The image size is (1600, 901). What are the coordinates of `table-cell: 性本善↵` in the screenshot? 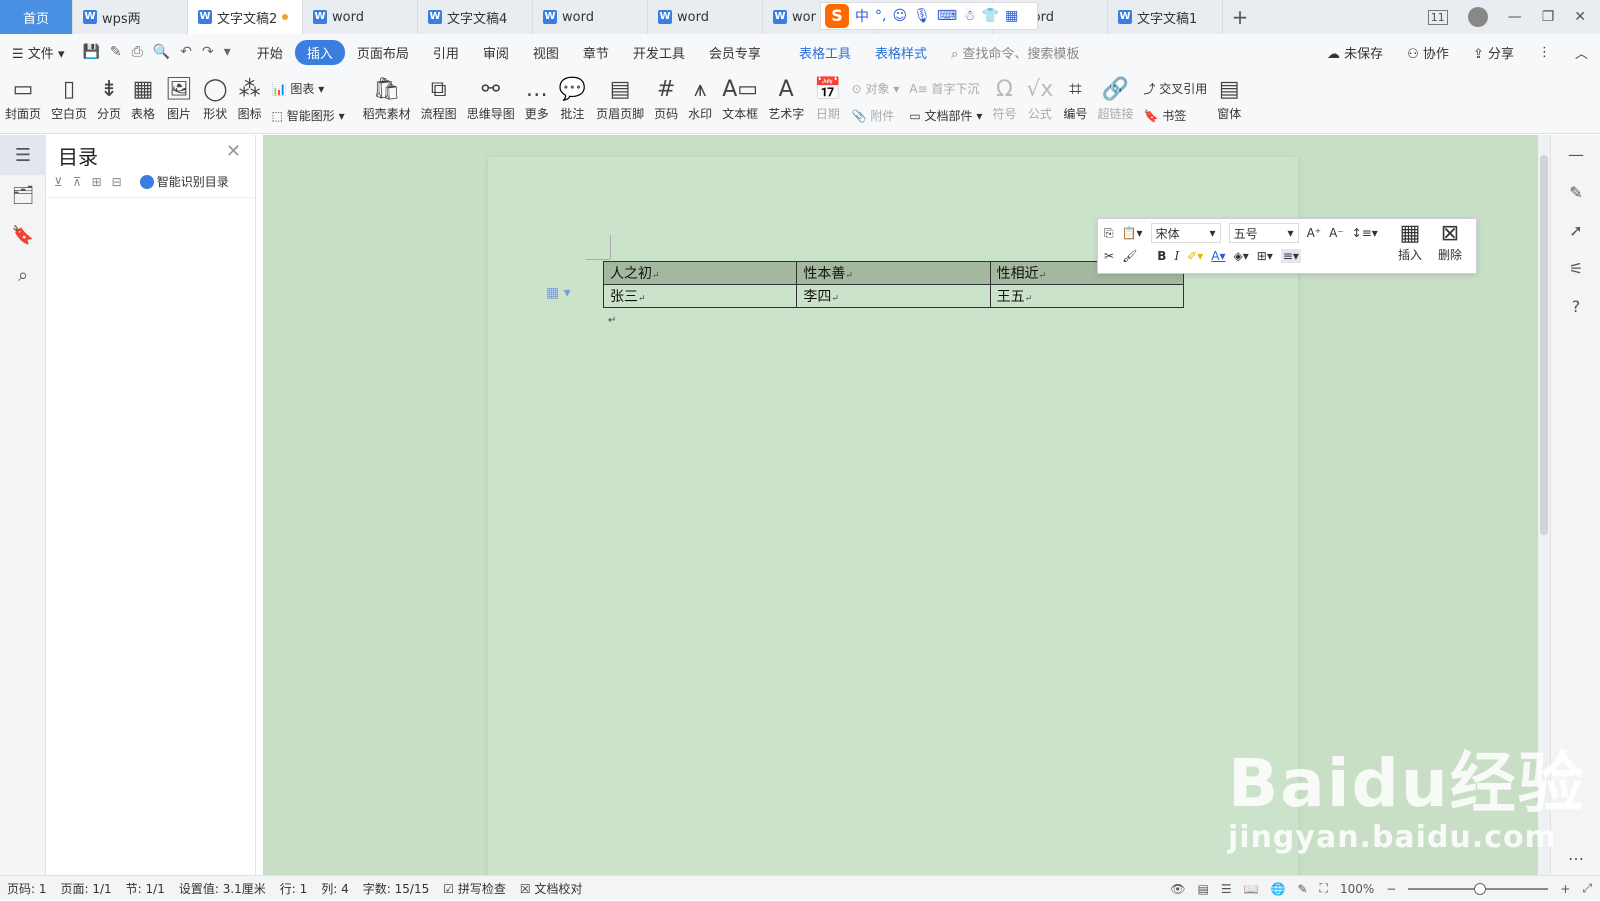 It's located at (893, 273).